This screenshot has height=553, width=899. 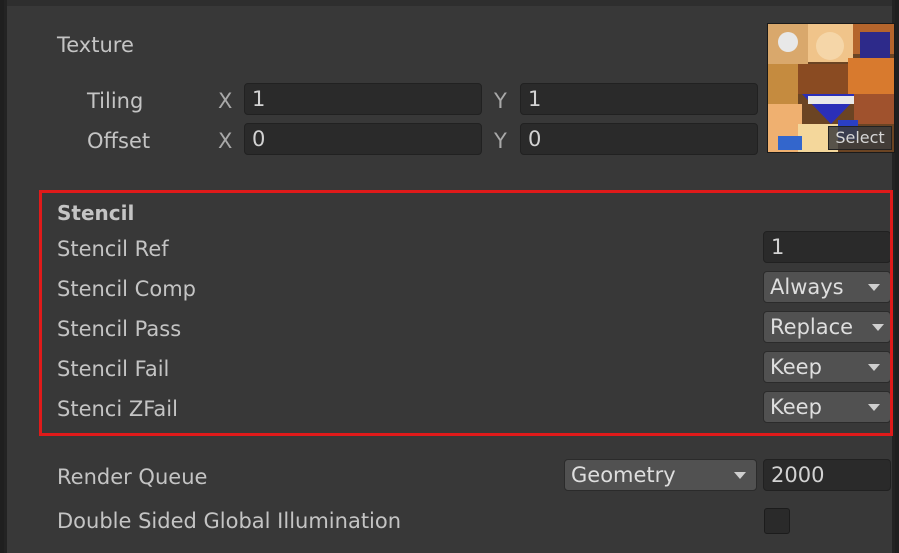 I want to click on tiling-y-field: 1, so click(x=639, y=99).